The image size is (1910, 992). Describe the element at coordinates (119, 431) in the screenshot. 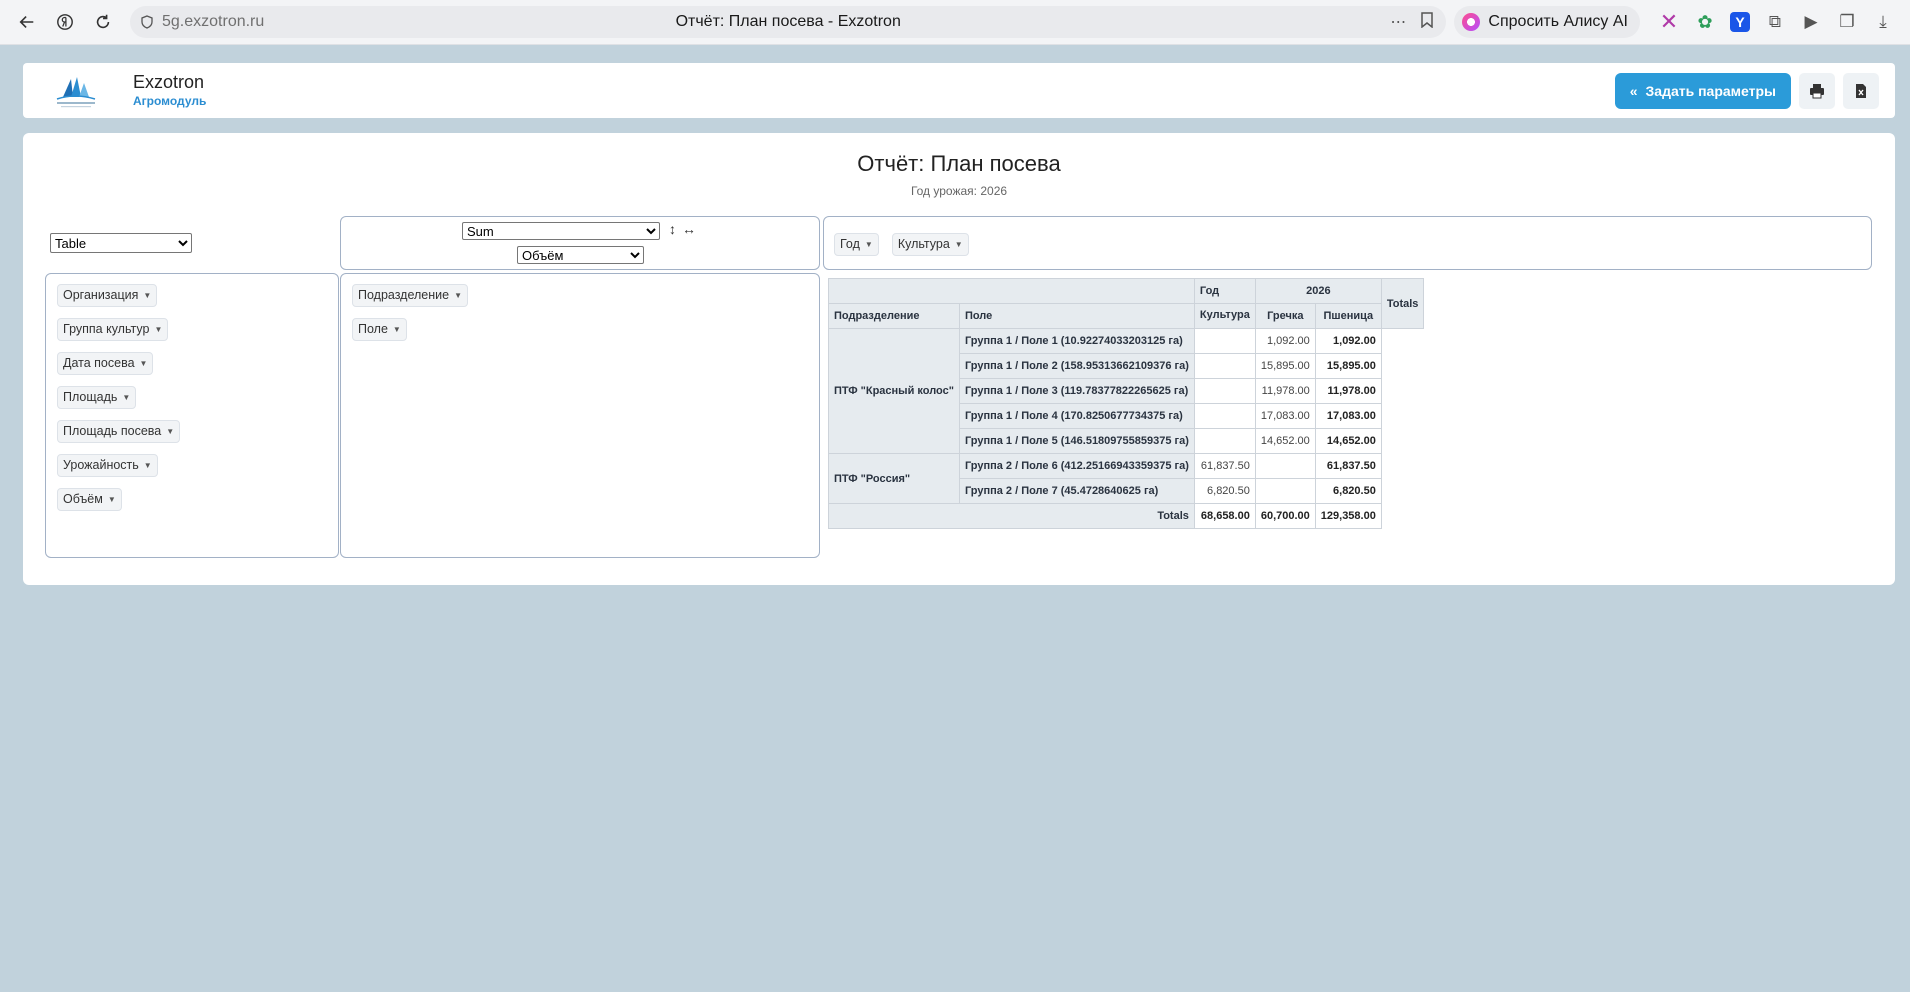

I see `field-sowing-area: Площадь посева ▼` at that location.